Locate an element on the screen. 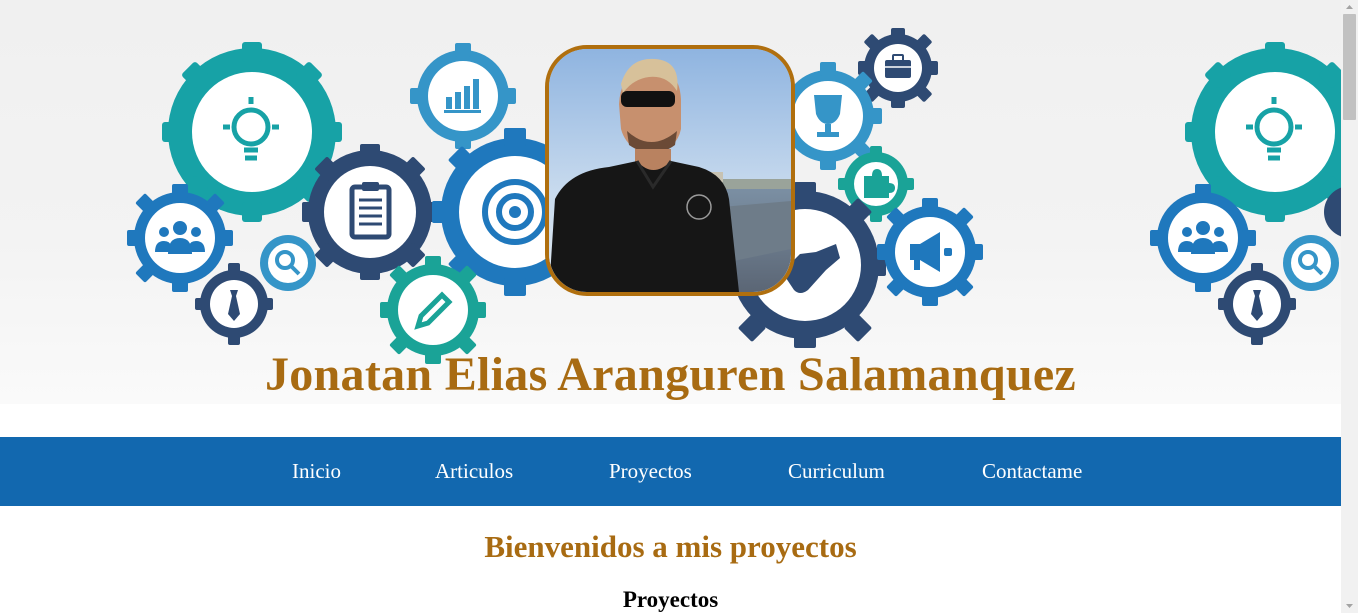 The width and height of the screenshot is (1358, 613). nav-link-inicio: Inicio is located at coordinates (316, 471).